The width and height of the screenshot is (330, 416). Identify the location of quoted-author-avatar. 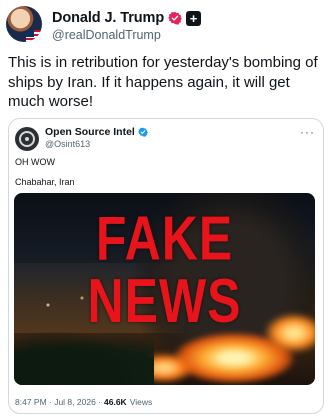
(27, 139).